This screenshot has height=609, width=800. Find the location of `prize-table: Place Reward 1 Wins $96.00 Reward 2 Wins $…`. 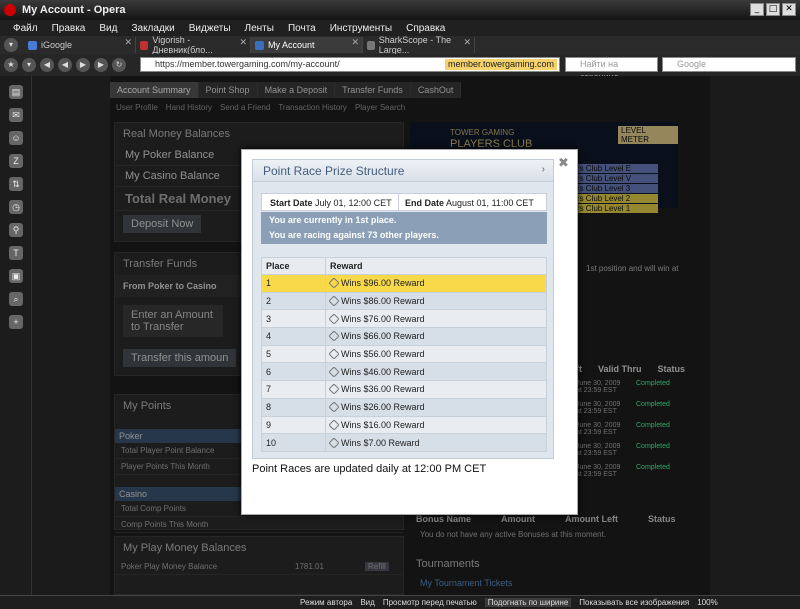

prize-table: Place Reward 1 Wins $96.00 Reward 2 Wins $… is located at coordinates (404, 354).